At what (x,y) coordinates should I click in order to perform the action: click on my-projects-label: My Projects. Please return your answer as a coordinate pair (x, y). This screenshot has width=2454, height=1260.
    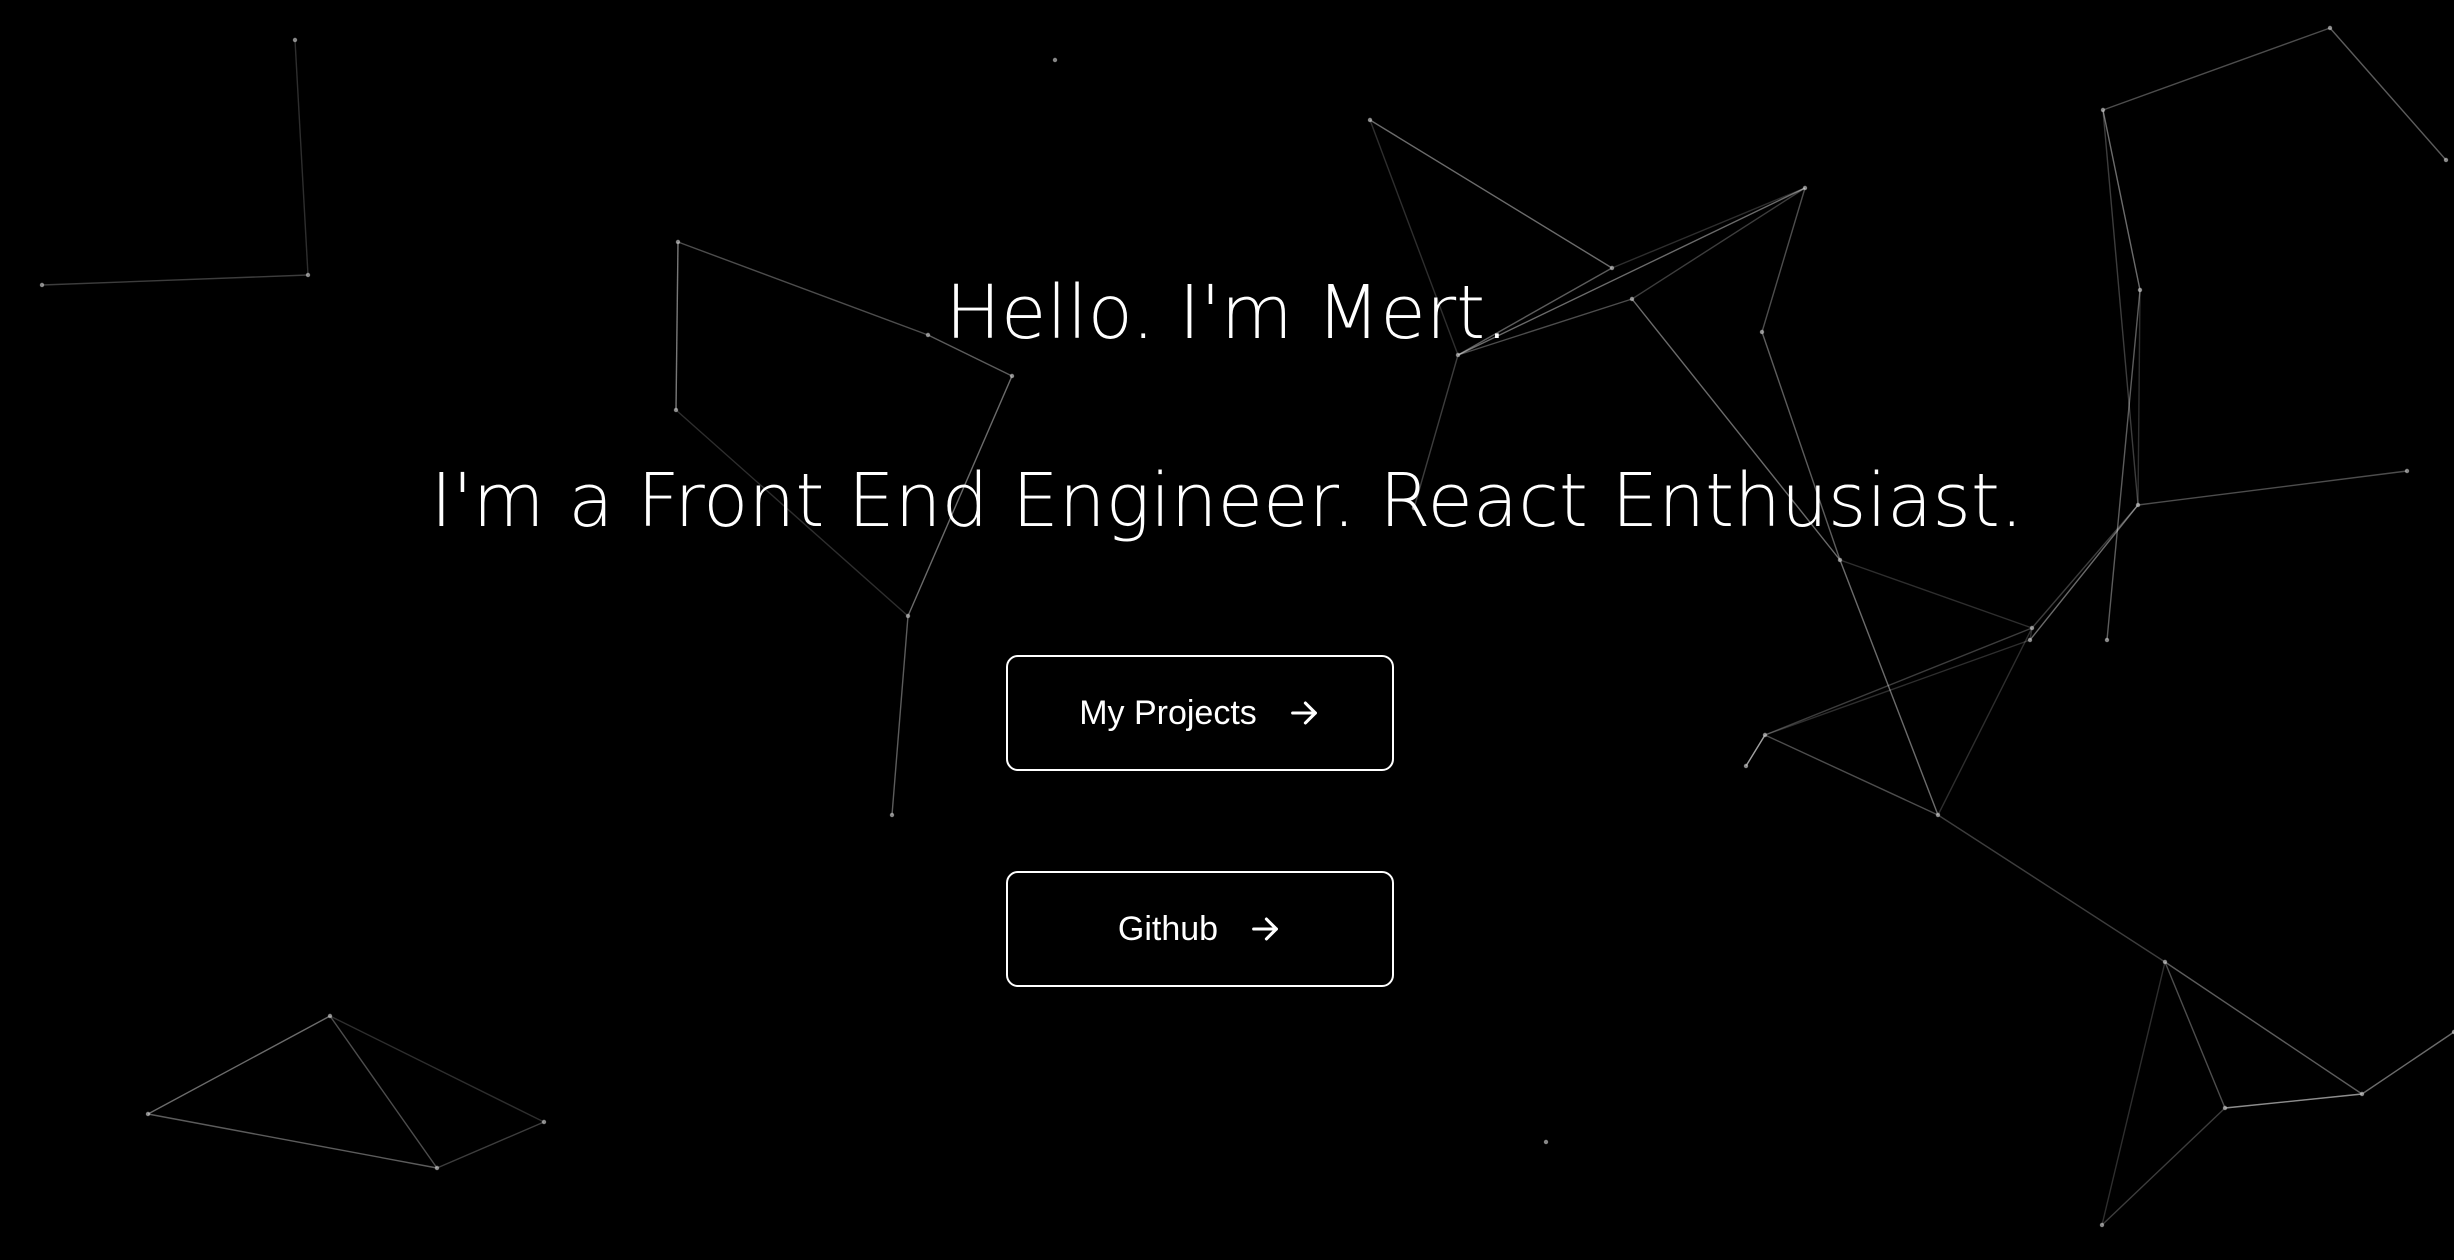
    Looking at the image, I should click on (1168, 712).